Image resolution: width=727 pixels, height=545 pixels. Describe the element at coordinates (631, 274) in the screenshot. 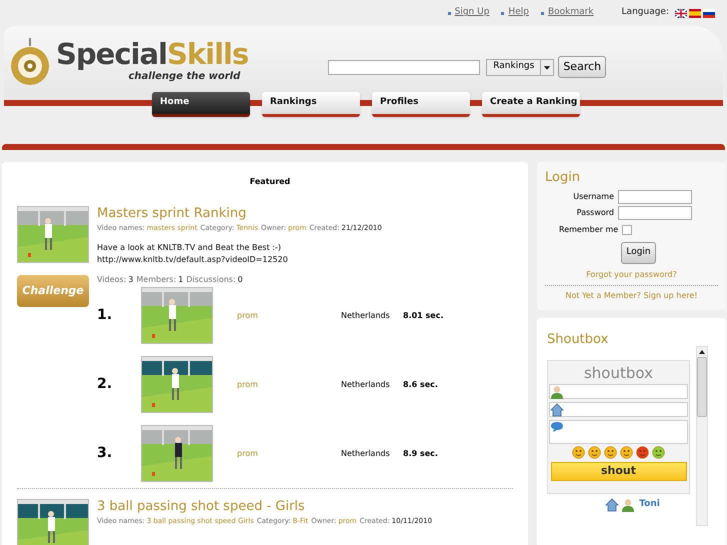

I see `forgot-password-link: Forgot your password?` at that location.